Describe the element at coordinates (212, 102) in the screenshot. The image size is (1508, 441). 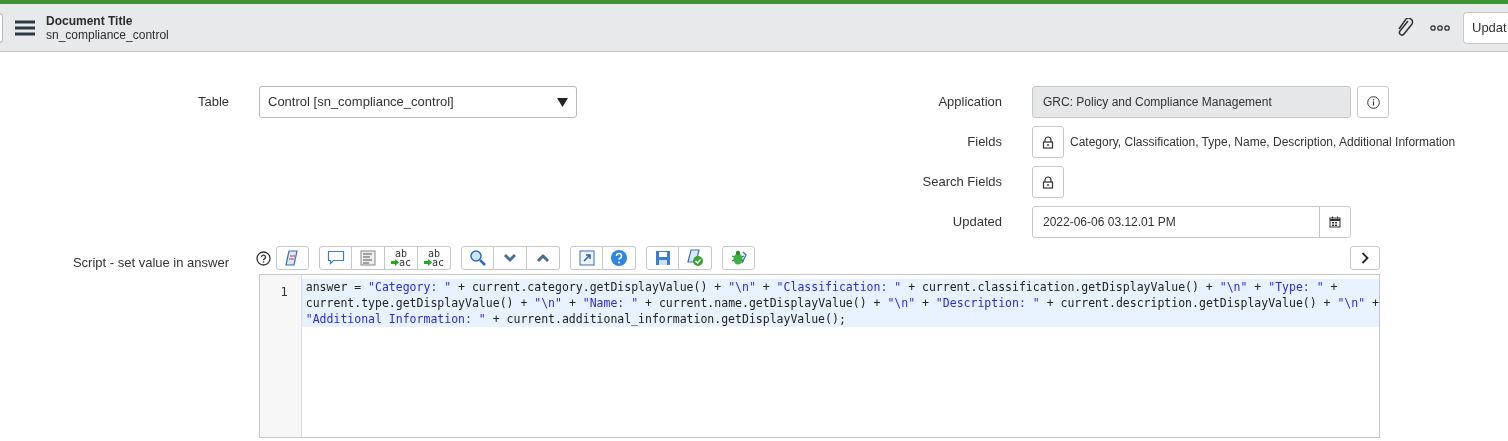
I see `field-label: Table` at that location.